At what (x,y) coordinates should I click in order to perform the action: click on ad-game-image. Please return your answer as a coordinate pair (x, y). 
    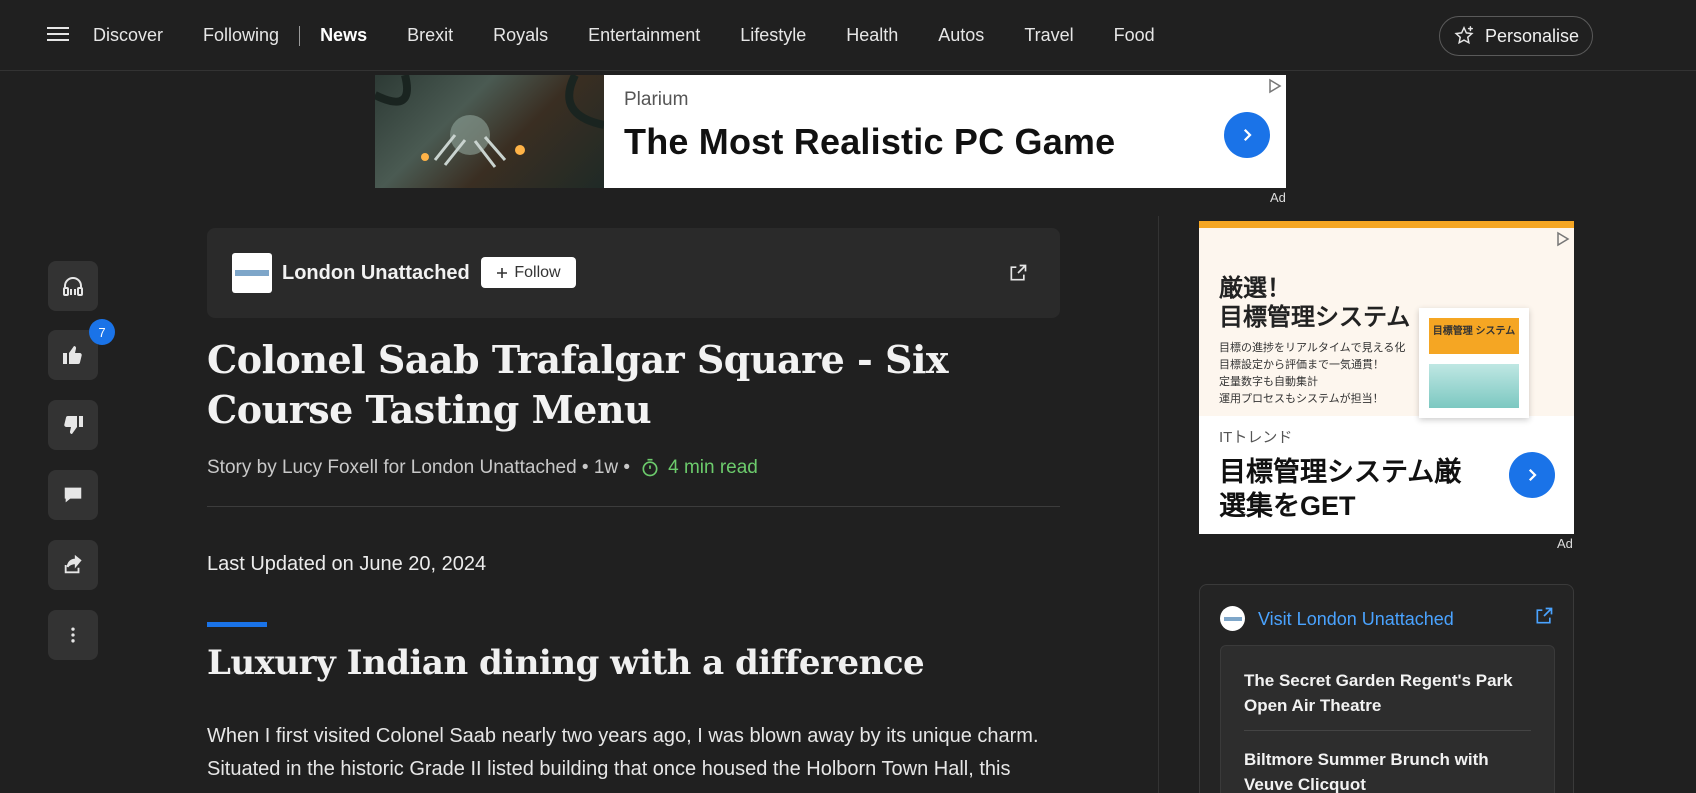
    Looking at the image, I should click on (489, 131).